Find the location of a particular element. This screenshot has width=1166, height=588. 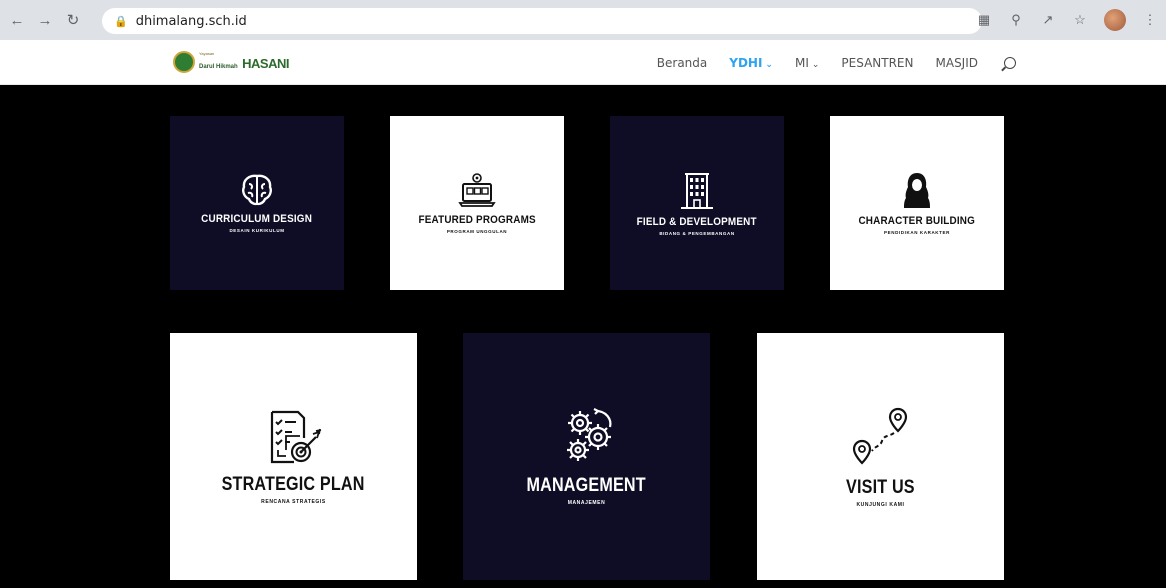

more-menu-icon: ⋮ is located at coordinates (1150, 20).